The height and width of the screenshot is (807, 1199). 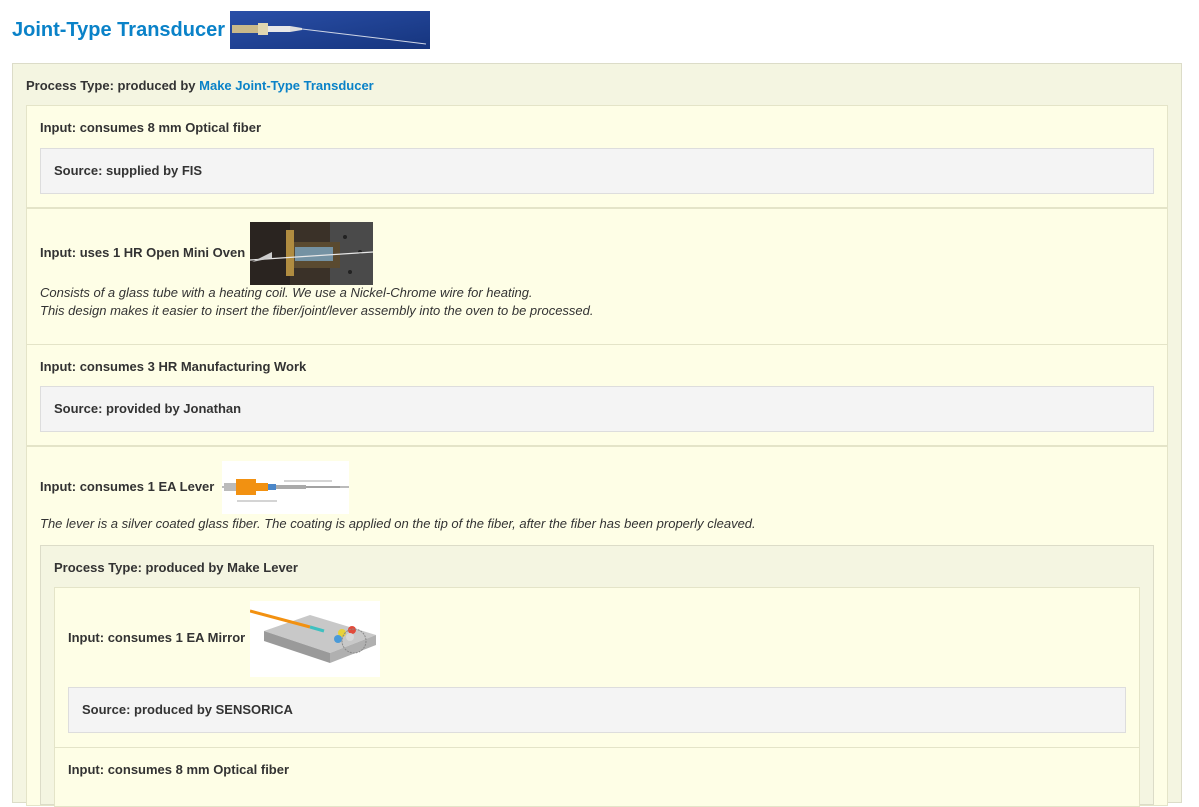 I want to click on page-title: Joint-Type Transducer, so click(x=118, y=30).